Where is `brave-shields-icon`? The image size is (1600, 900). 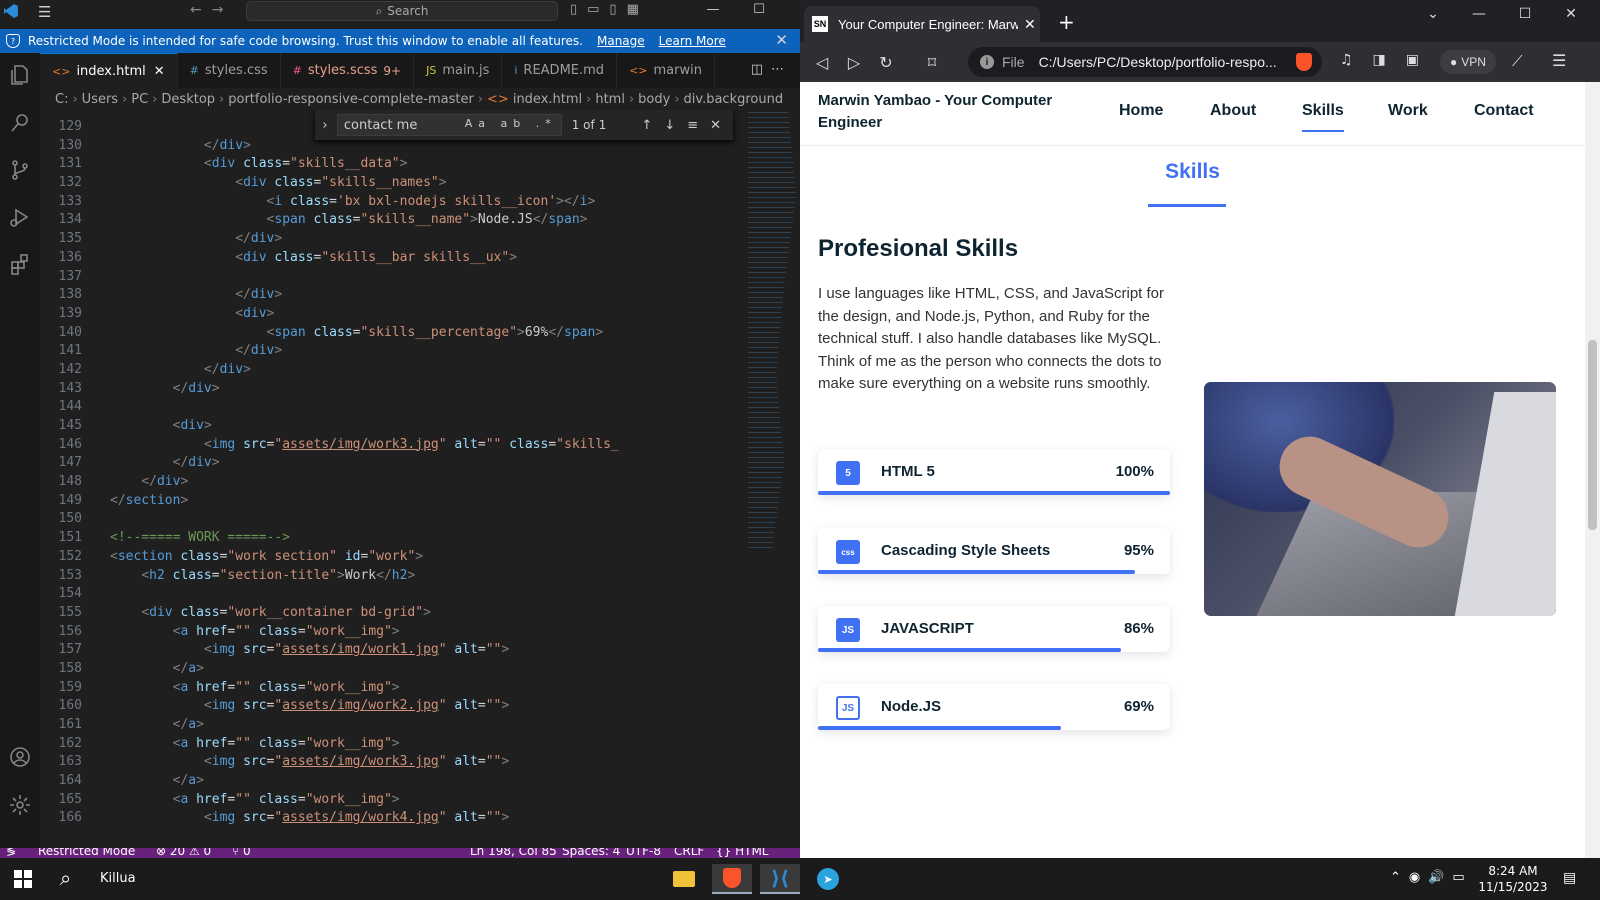 brave-shields-icon is located at coordinates (1304, 62).